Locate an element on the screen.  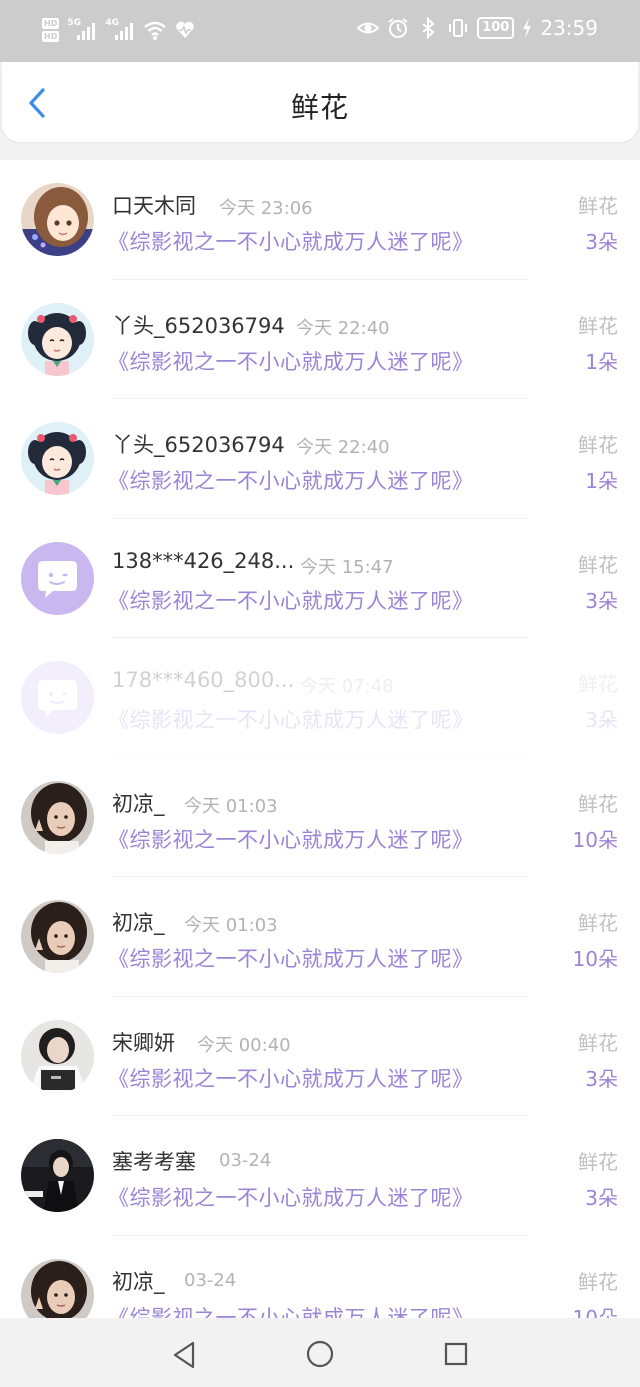
wifi-icon is located at coordinates (155, 30).